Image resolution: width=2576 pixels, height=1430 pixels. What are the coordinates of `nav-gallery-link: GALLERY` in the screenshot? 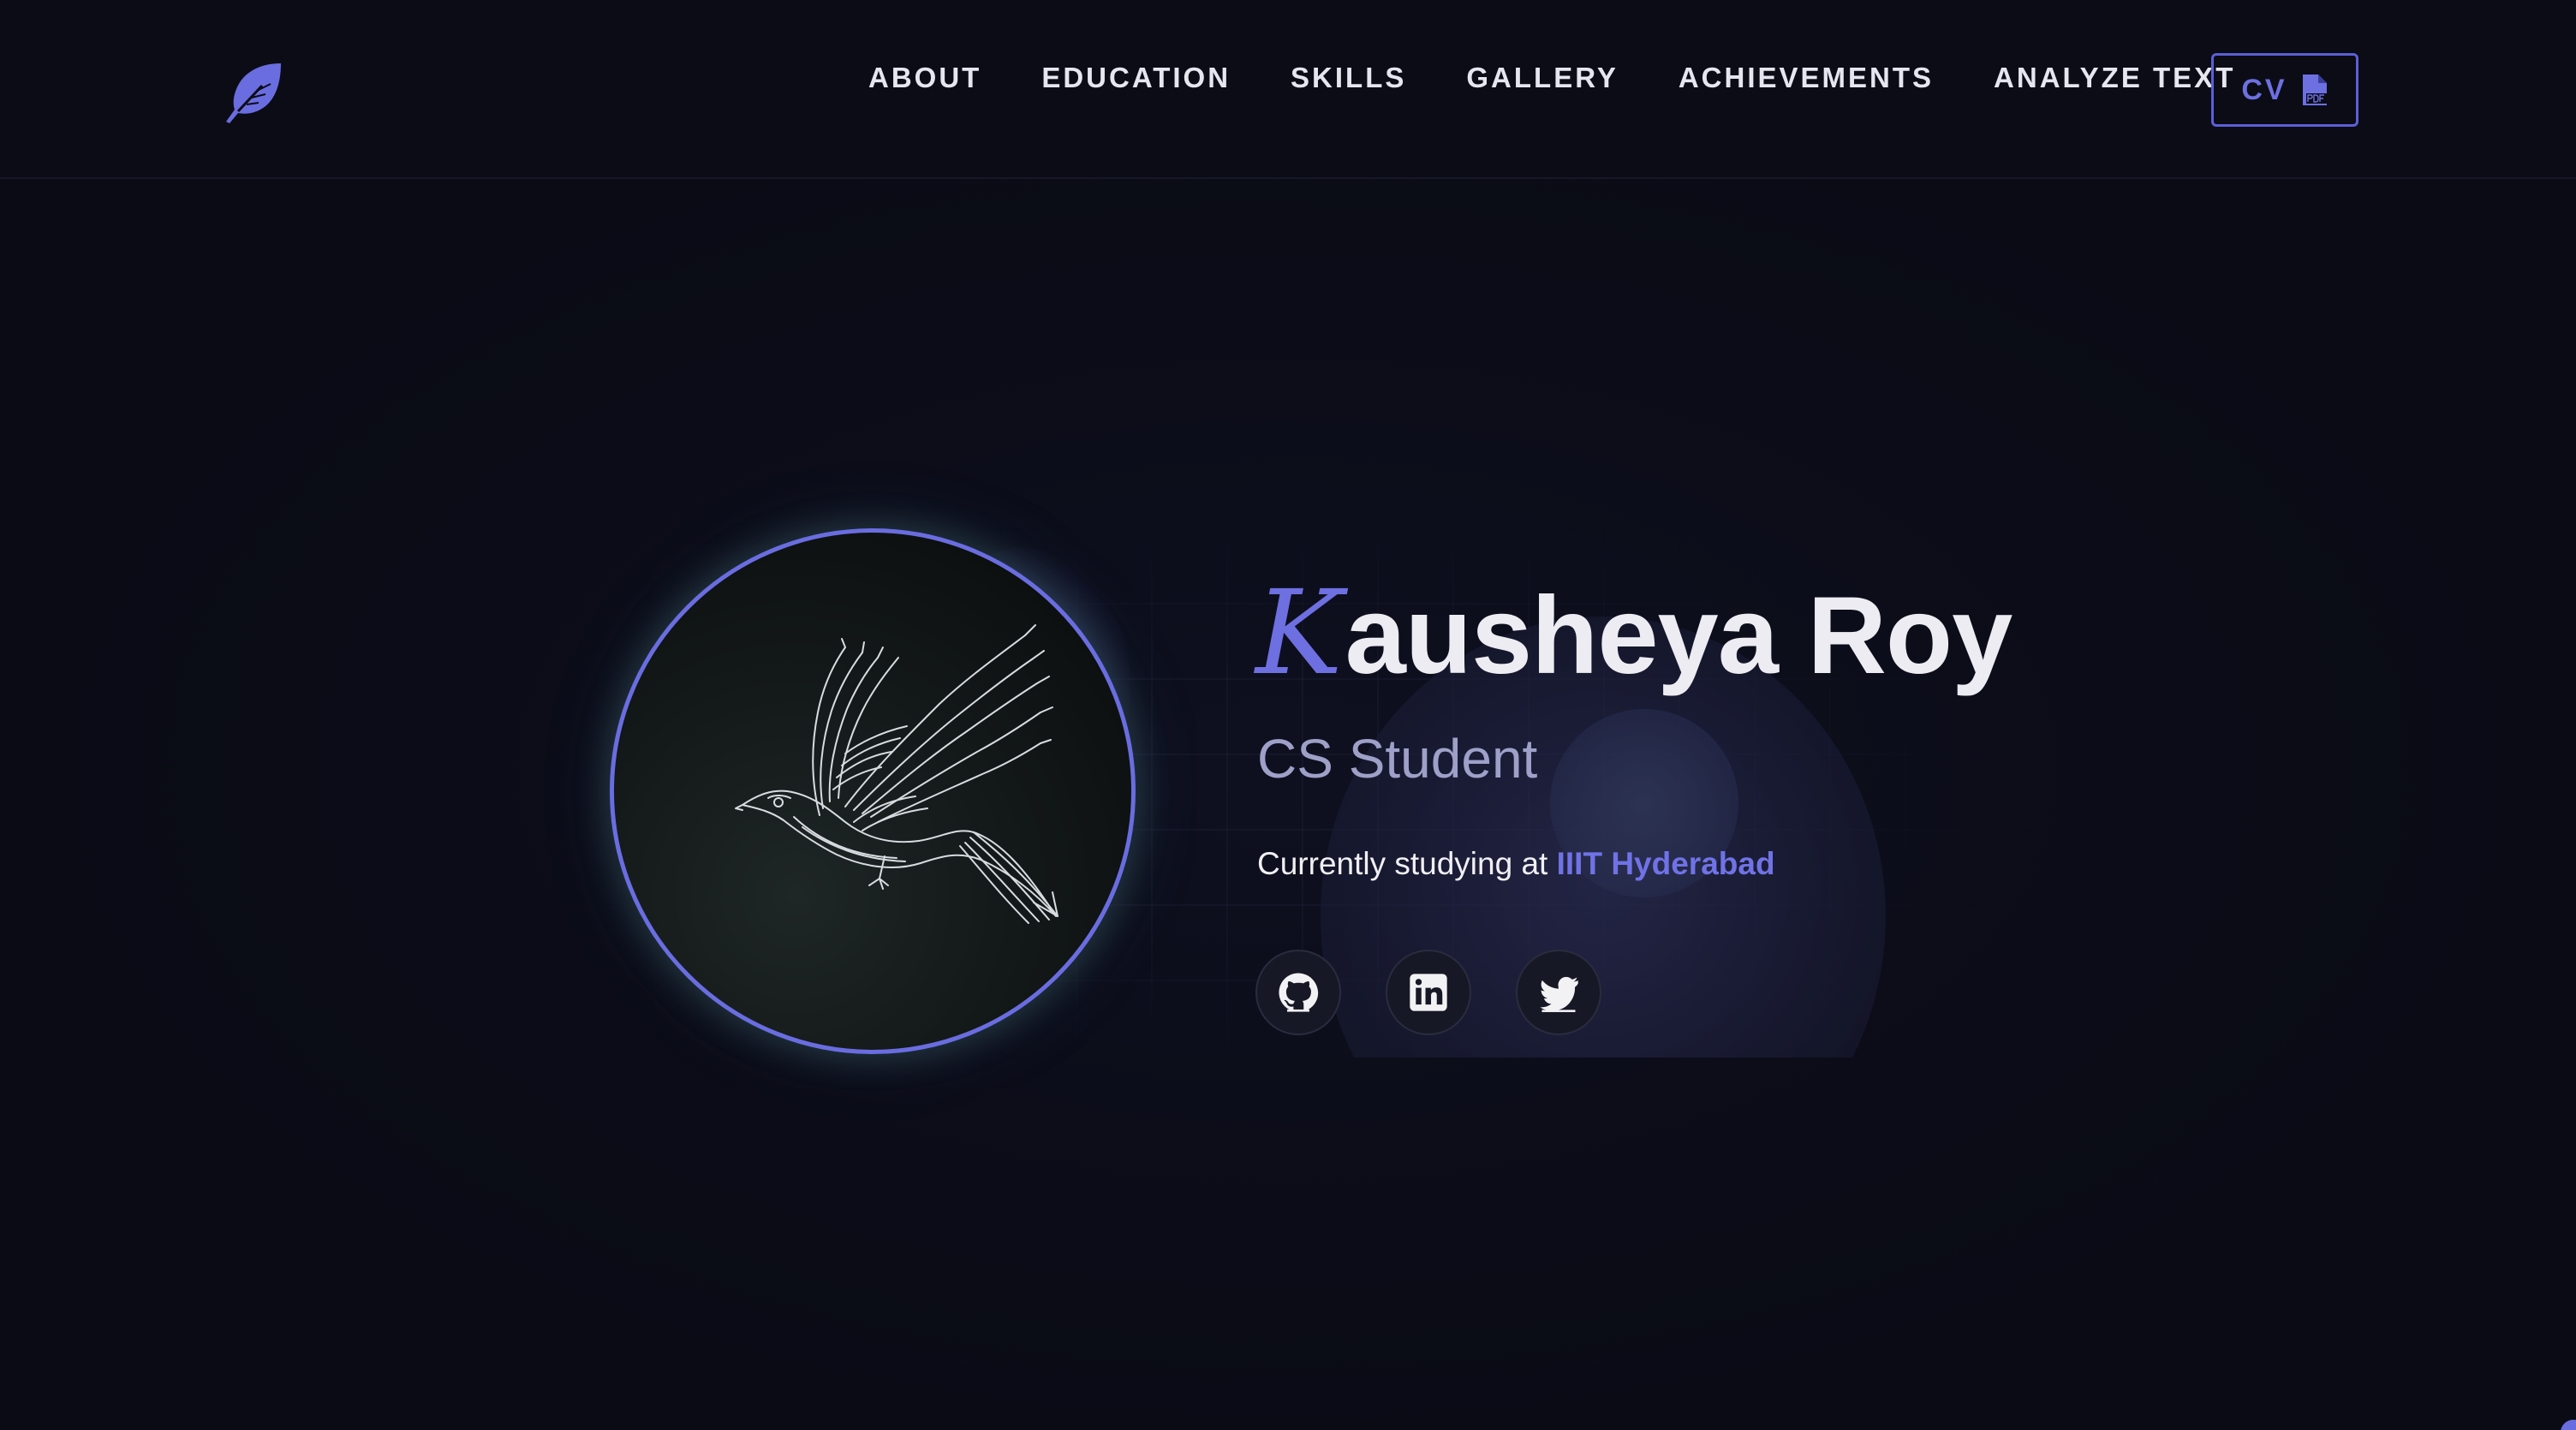 It's located at (1542, 78).